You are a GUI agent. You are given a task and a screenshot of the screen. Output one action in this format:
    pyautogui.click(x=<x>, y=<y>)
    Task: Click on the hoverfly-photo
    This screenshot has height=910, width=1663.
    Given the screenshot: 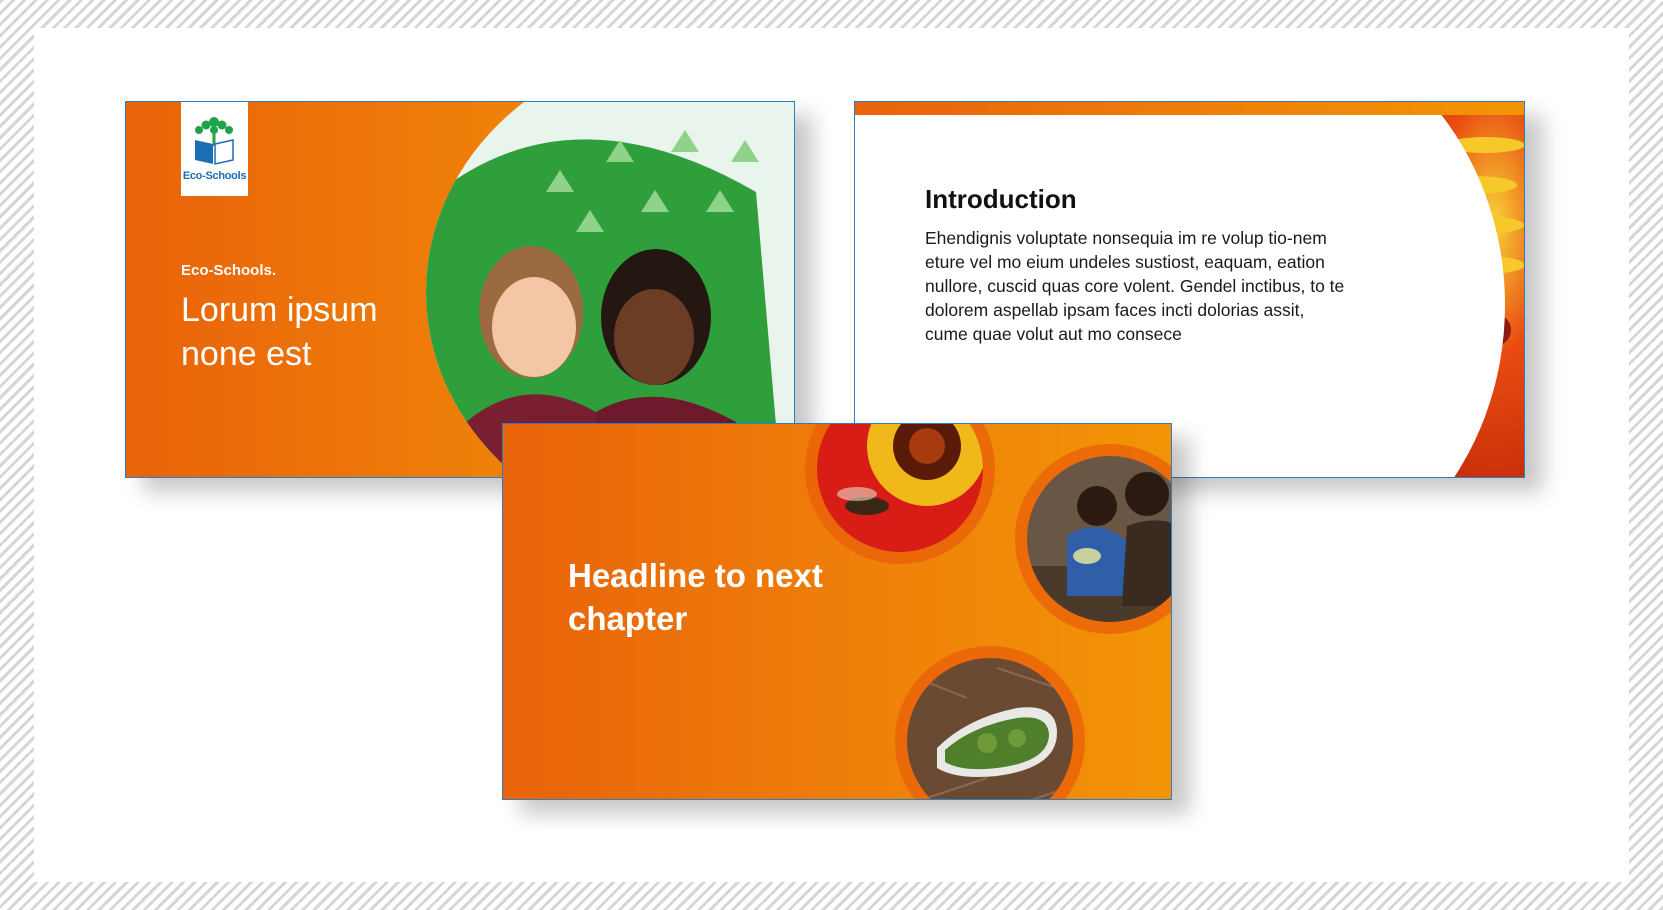 What is the action you would take?
    pyautogui.click(x=1444, y=296)
    